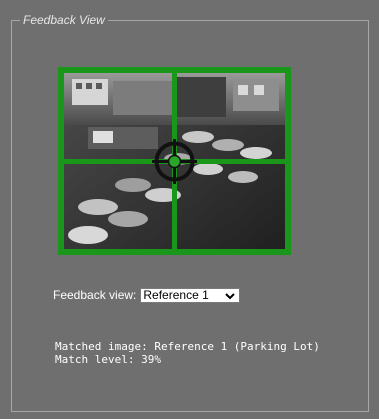 The width and height of the screenshot is (379, 419). What do you see at coordinates (64, 20) in the screenshot?
I see `groupbox-title: Feedback View` at bounding box center [64, 20].